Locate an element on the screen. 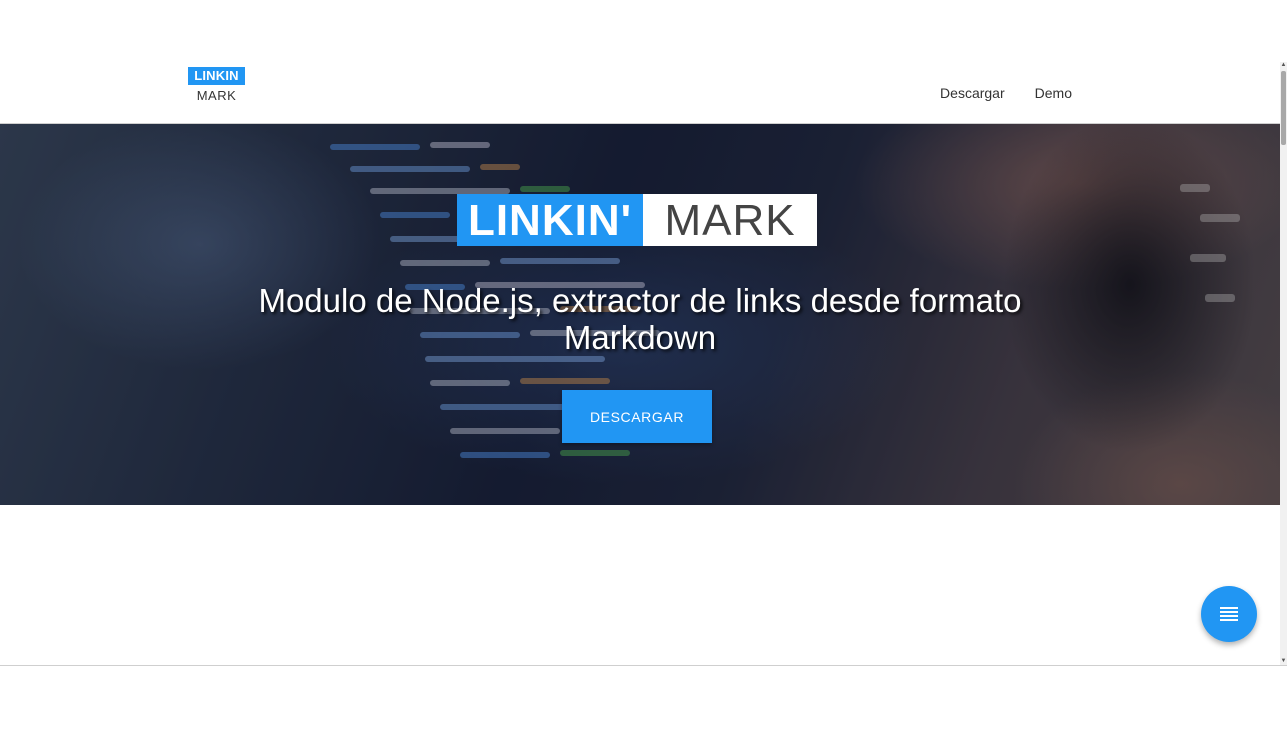  viewport-bottom-border is located at coordinates (643, 665).